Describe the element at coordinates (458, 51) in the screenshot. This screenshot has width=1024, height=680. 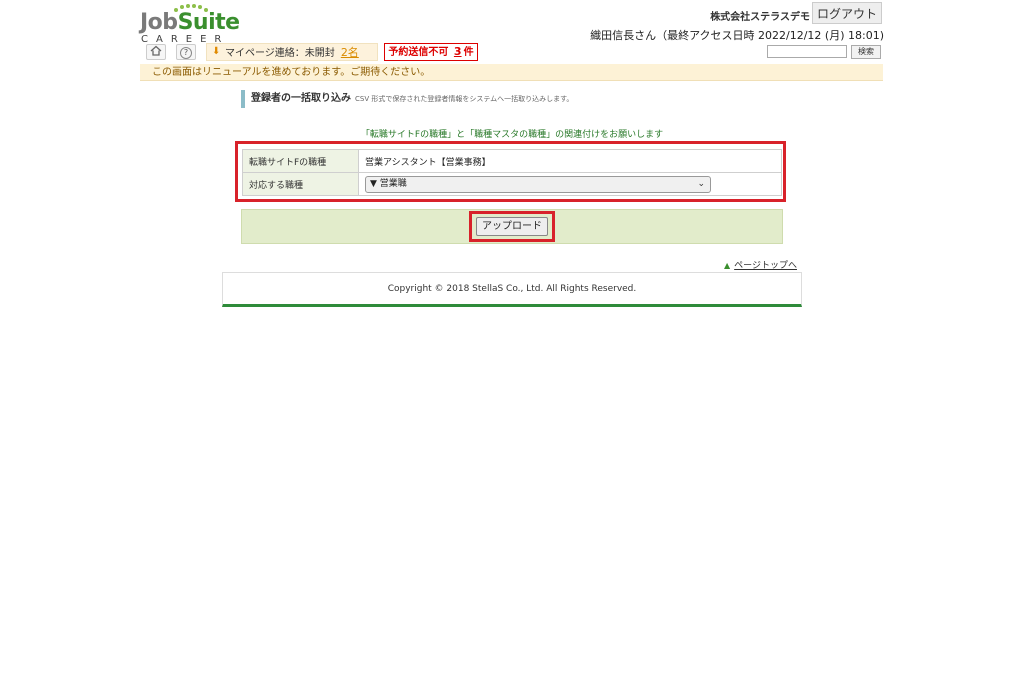
I see `alert-count: 3` at that location.